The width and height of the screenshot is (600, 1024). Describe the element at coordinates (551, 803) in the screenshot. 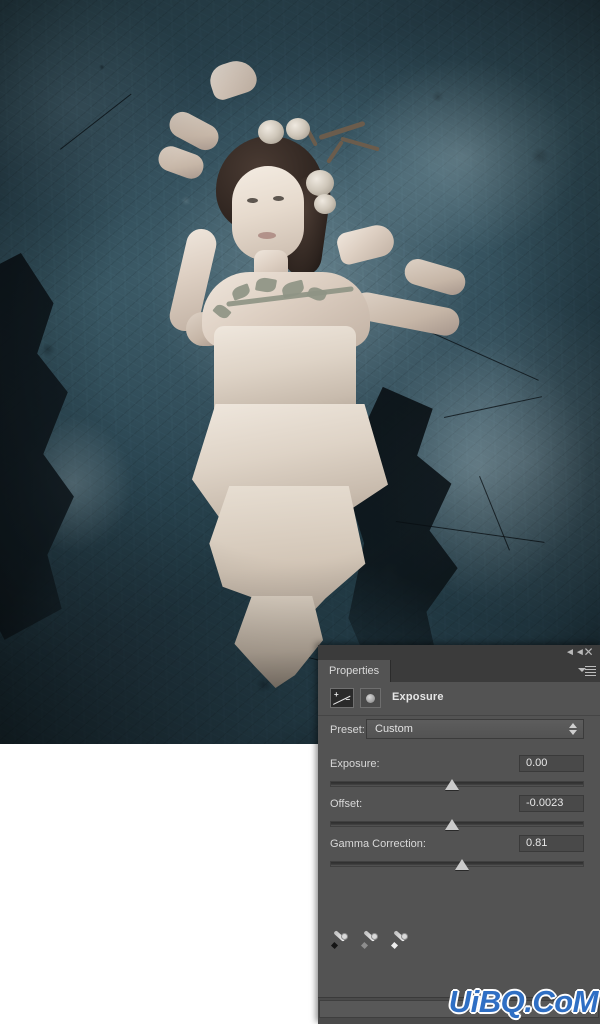

I see `offset-value-field: -0.0023` at that location.